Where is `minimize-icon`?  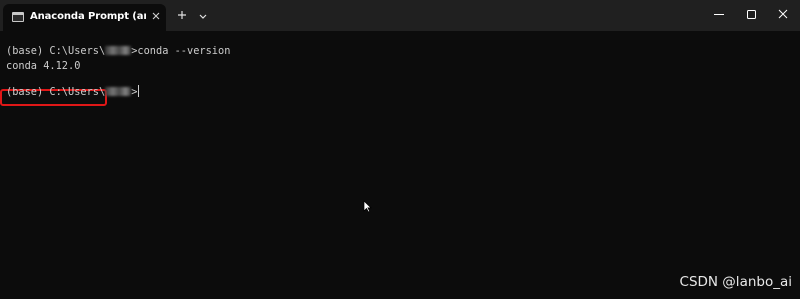
minimize-icon is located at coordinates (719, 14).